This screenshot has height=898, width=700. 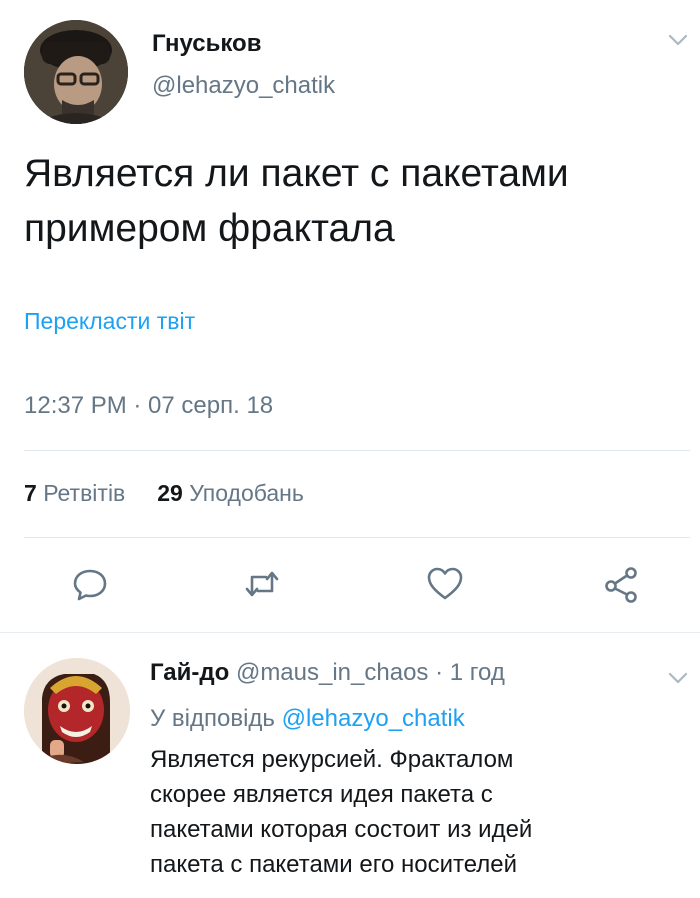 What do you see at coordinates (470, 672) in the screenshot?
I see `reply-time: · 1 год` at bounding box center [470, 672].